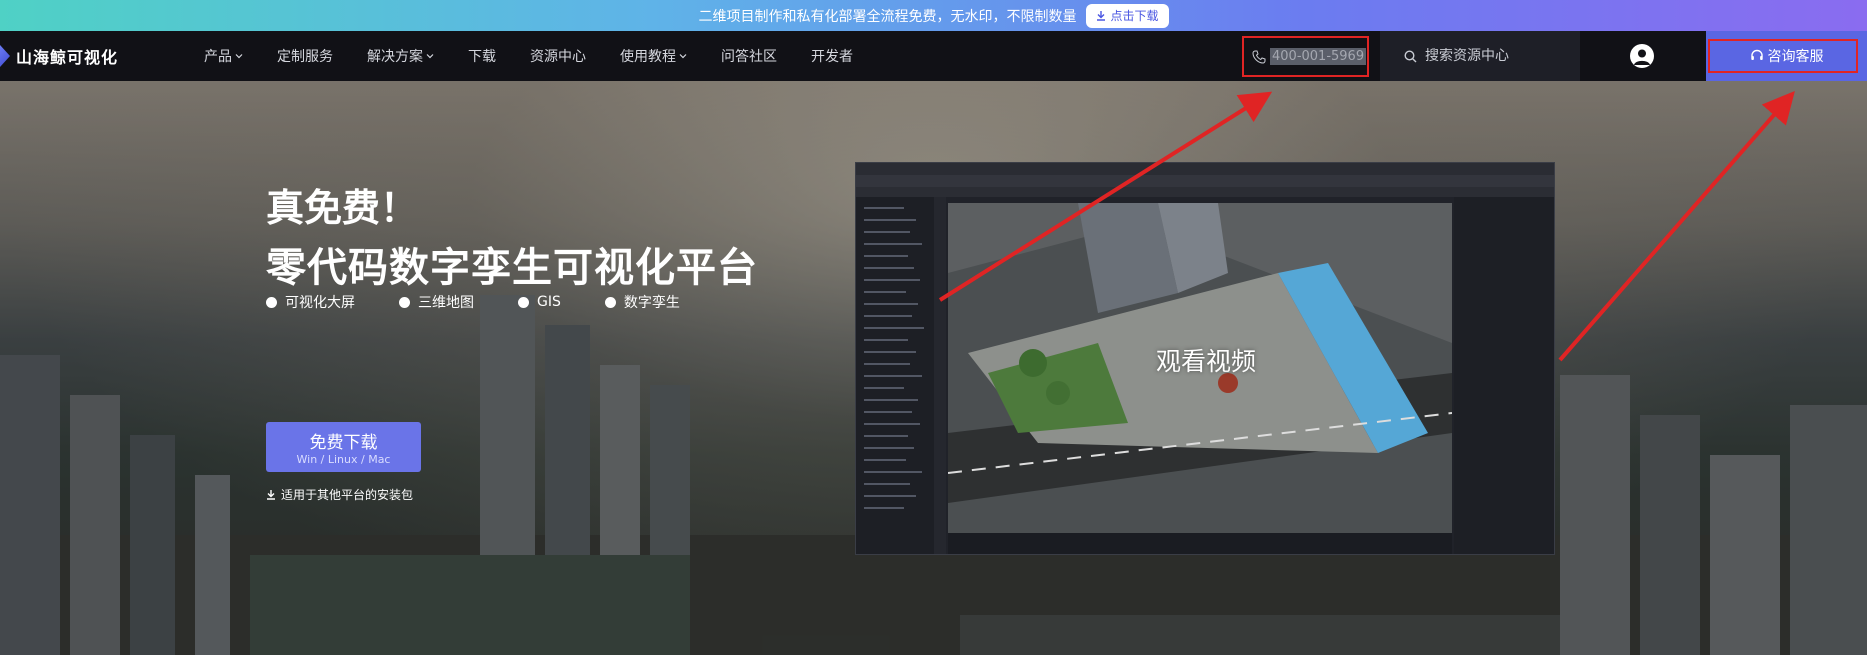  I want to click on download-platforms-label: Win / Linux / Mac, so click(343, 459).